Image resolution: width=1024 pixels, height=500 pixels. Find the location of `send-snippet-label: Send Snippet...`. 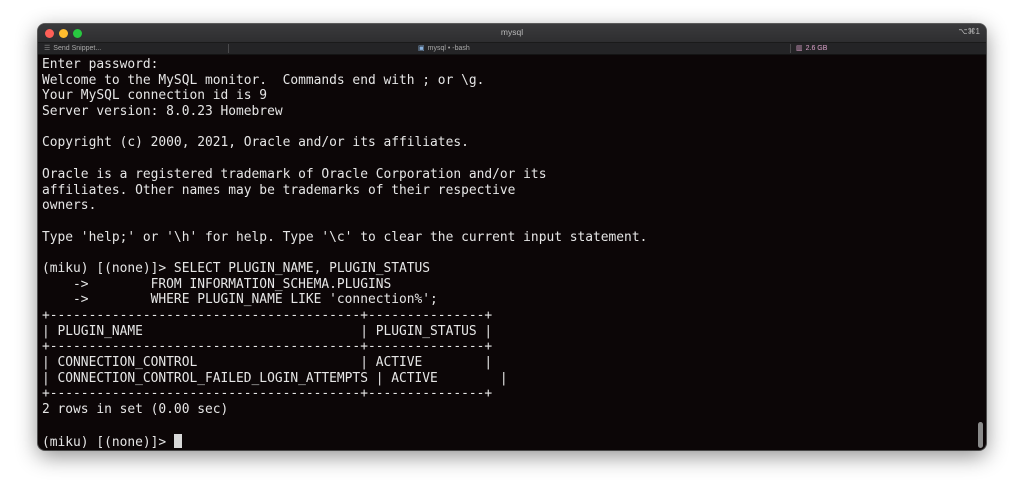

send-snippet-label: Send Snippet... is located at coordinates (77, 48).